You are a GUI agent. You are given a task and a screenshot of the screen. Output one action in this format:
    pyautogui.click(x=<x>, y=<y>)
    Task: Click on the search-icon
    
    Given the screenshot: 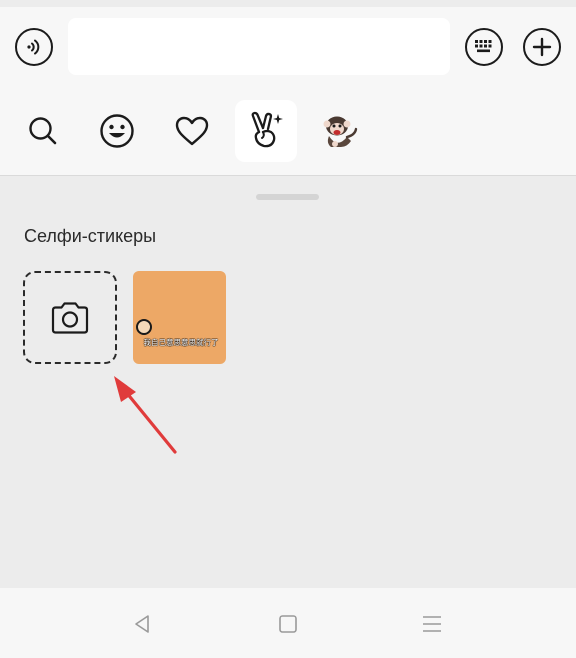 What is the action you would take?
    pyautogui.click(x=43, y=131)
    